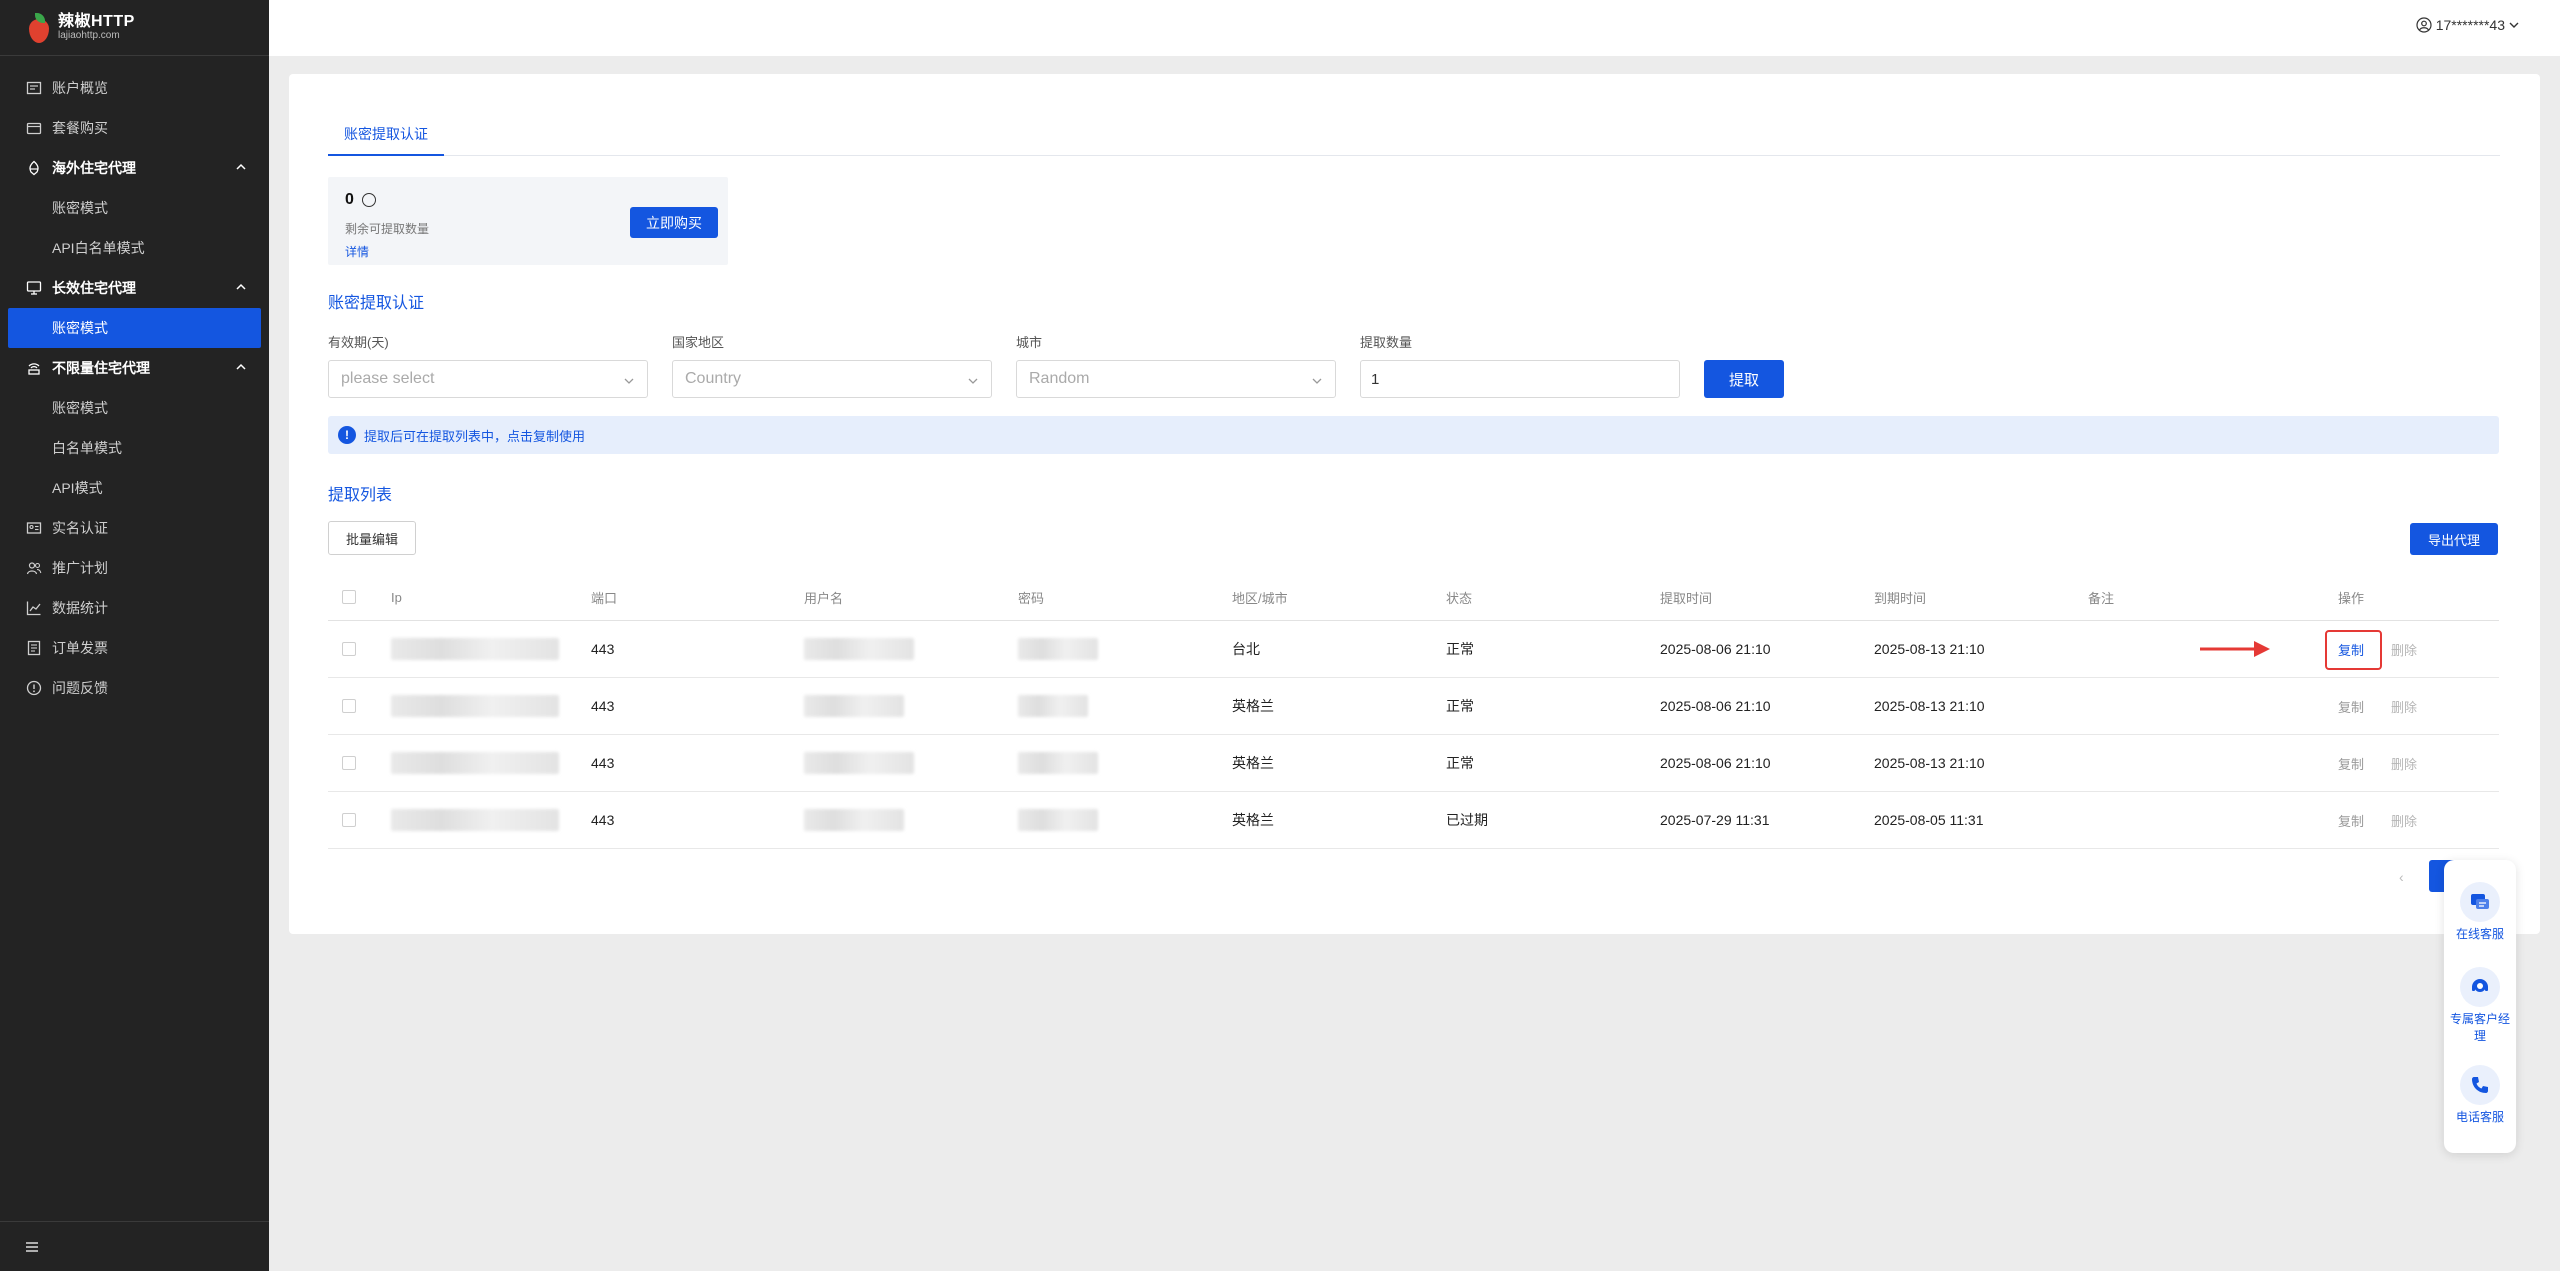 Image resolution: width=2560 pixels, height=1271 pixels. I want to click on city-select: Random, so click(1176, 379).